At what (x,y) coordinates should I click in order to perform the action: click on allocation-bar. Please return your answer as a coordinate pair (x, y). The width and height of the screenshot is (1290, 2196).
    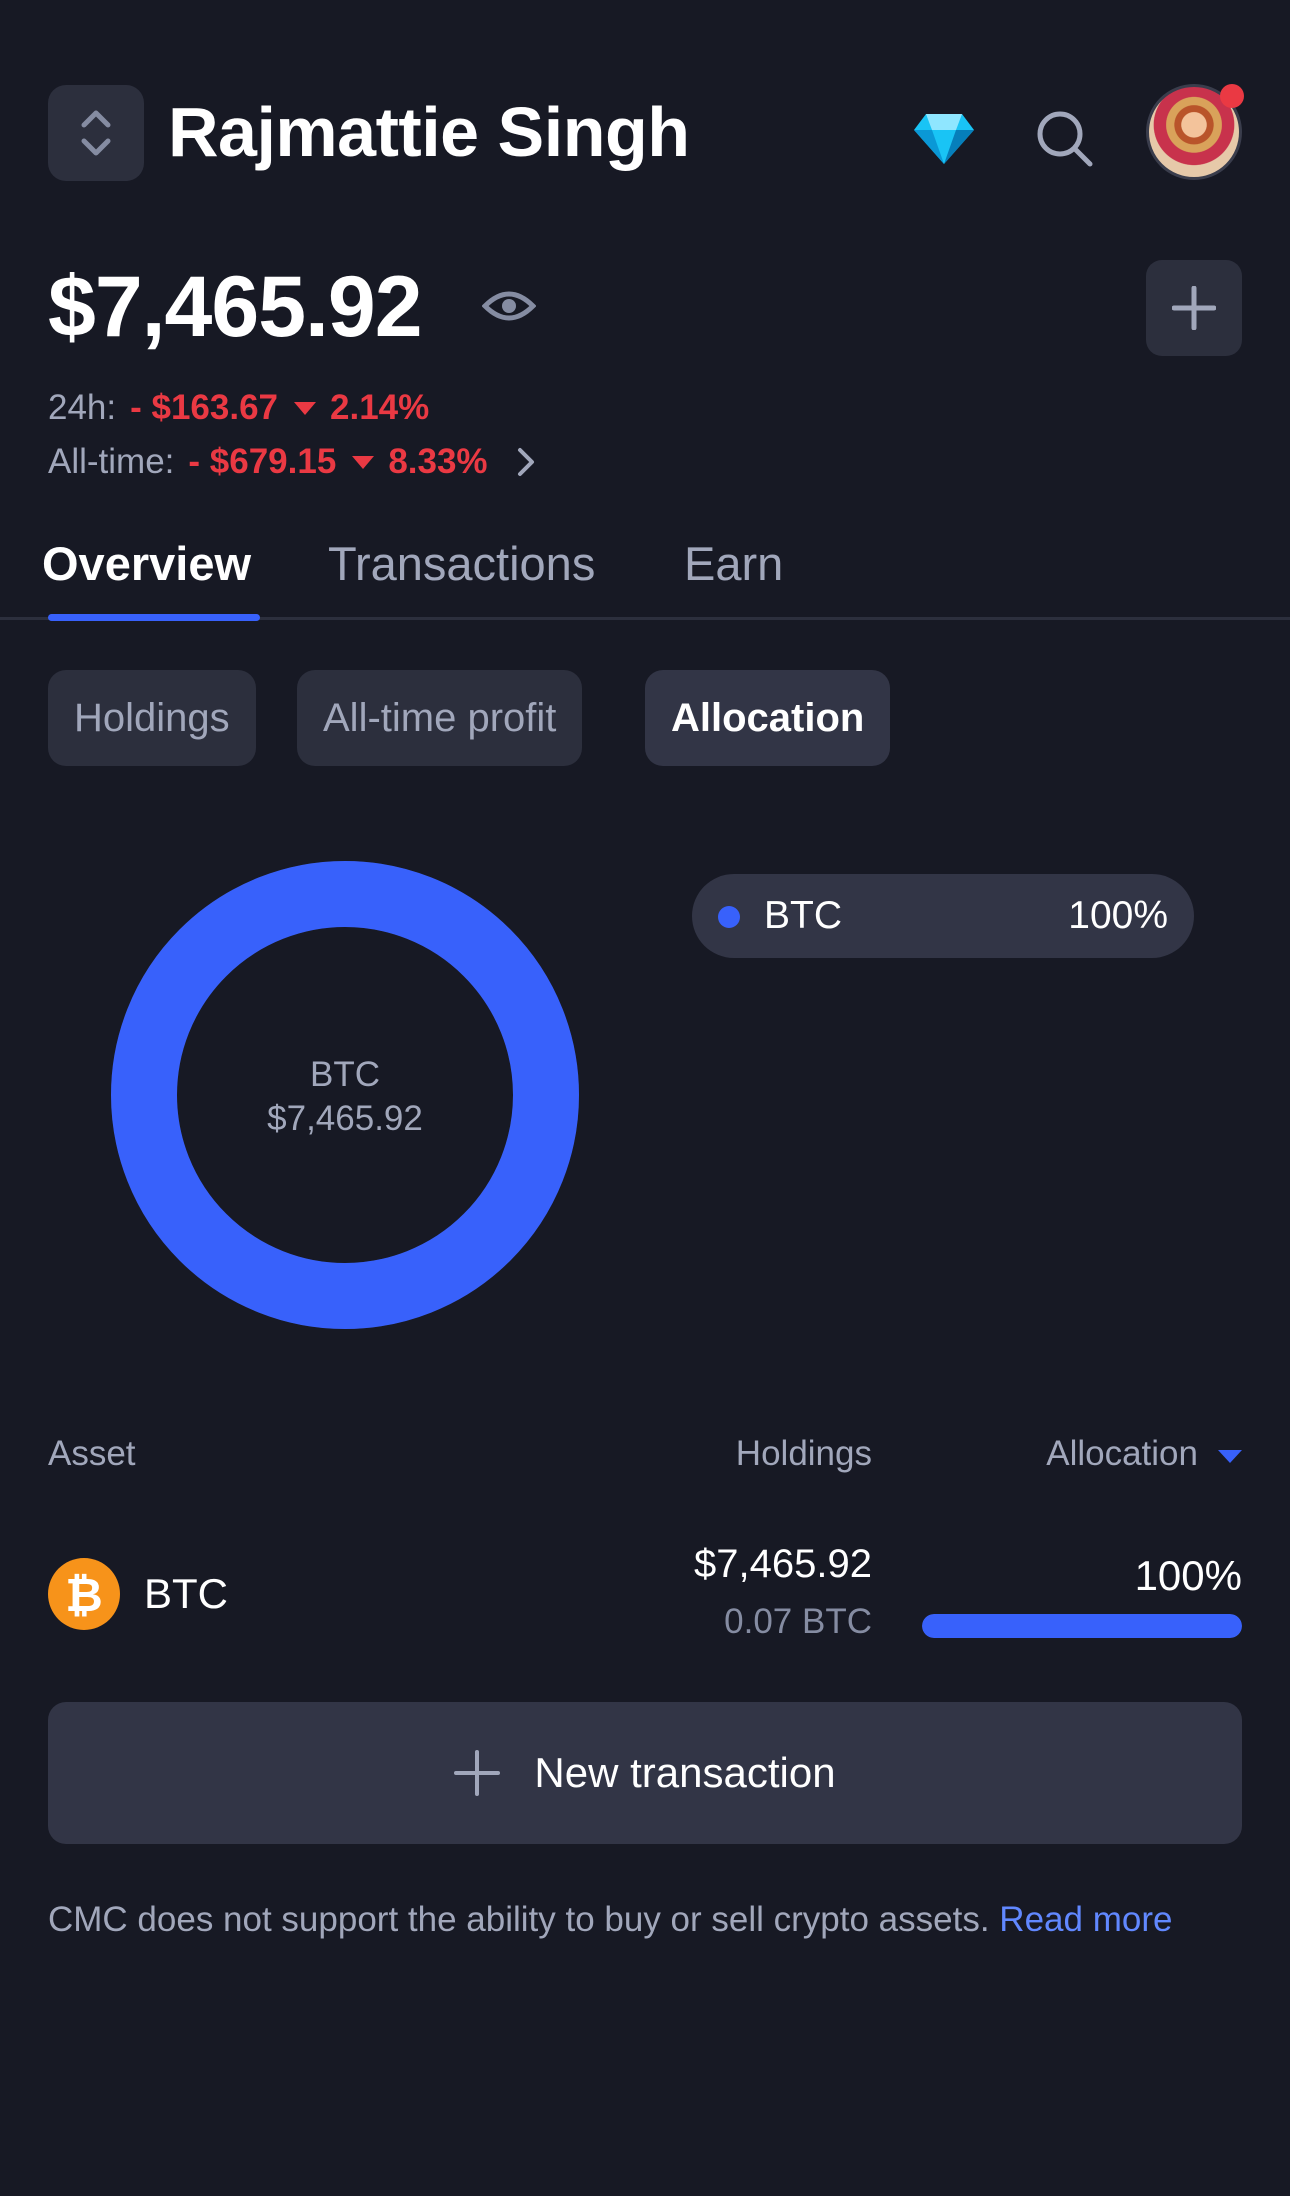
    Looking at the image, I should click on (1082, 1626).